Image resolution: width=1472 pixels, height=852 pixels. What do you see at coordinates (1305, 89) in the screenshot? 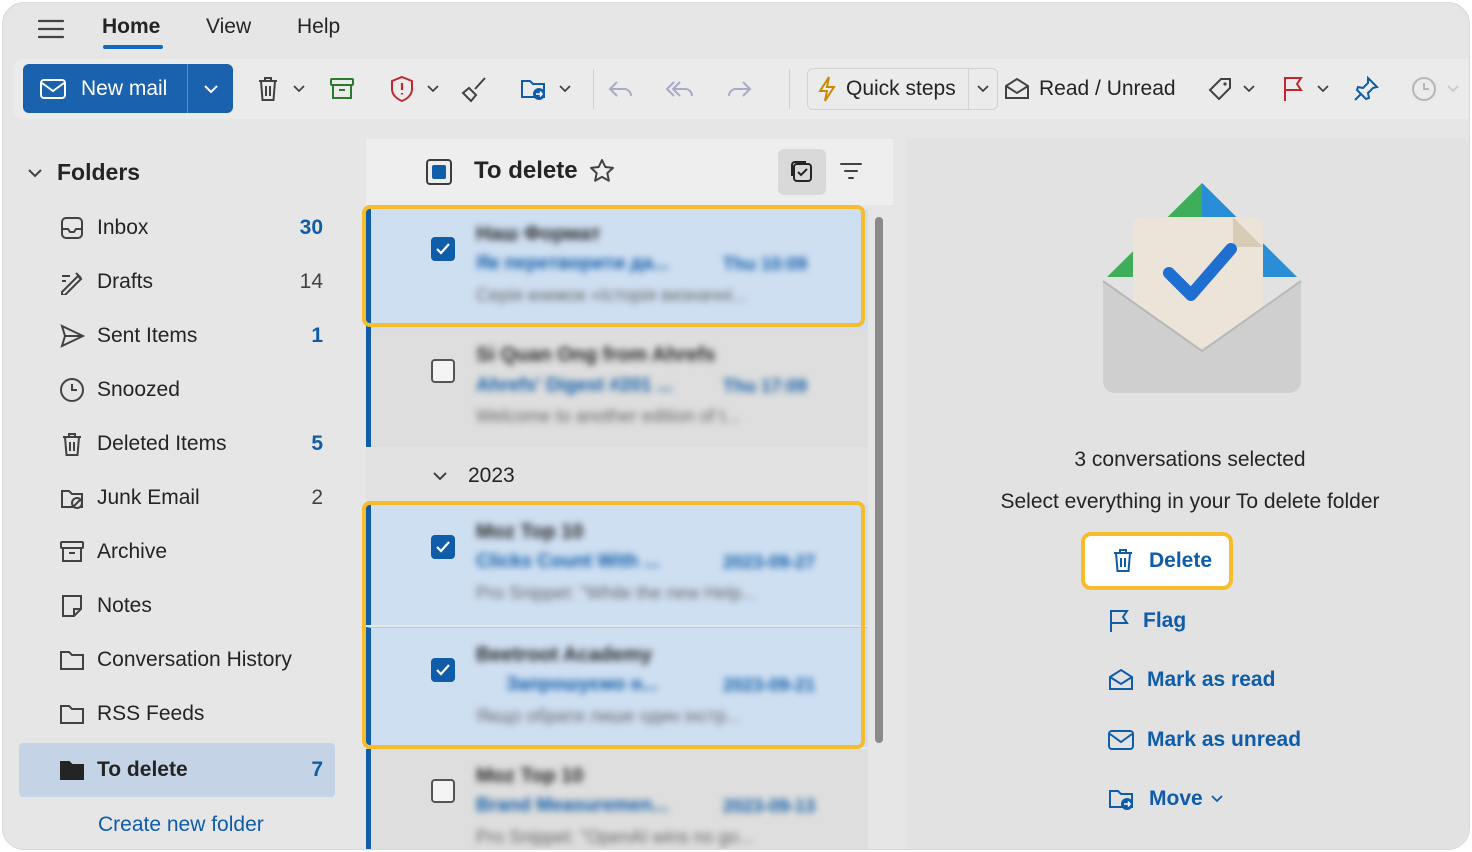
I see `flag-ribbon-button` at bounding box center [1305, 89].